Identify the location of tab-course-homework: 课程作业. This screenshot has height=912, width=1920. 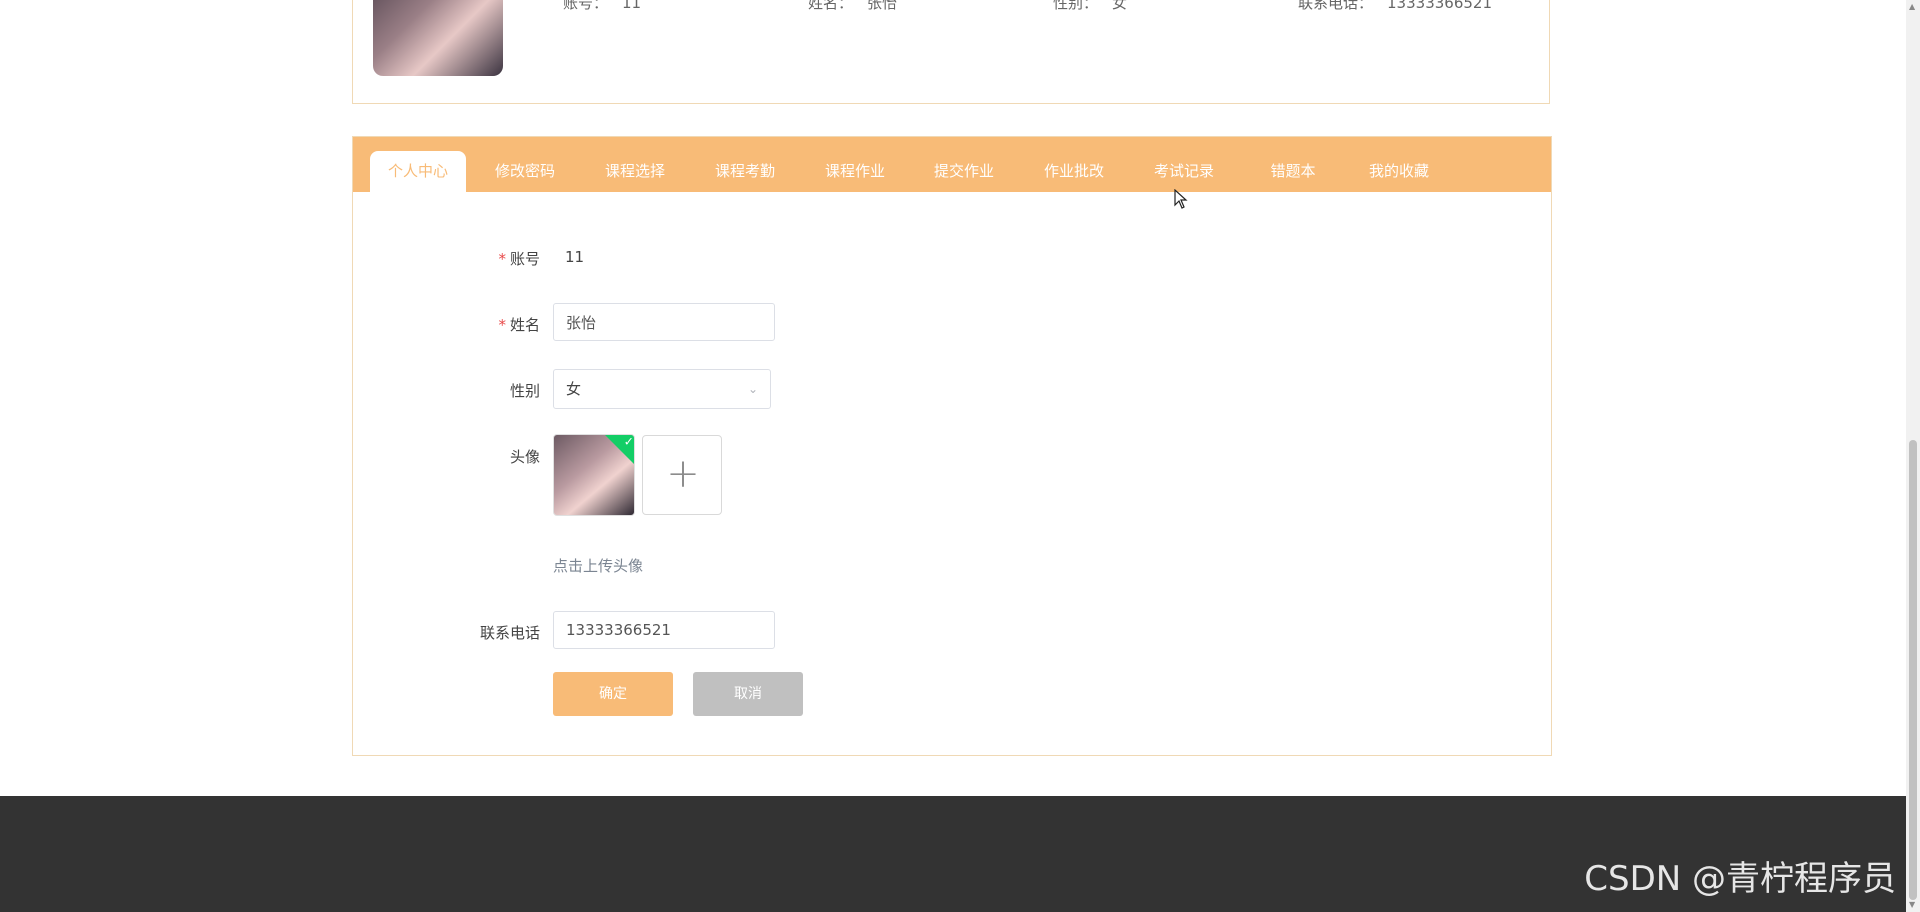
(855, 171).